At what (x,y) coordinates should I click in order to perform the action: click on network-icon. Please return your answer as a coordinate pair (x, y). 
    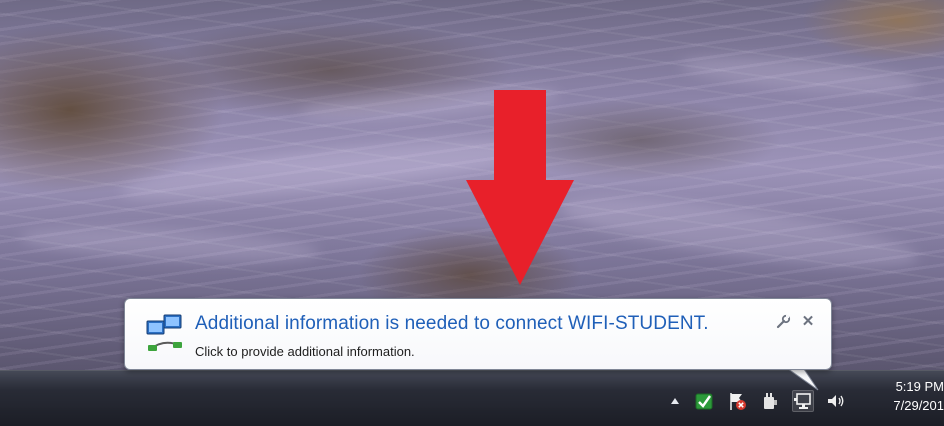
    Looking at the image, I should click on (803, 401).